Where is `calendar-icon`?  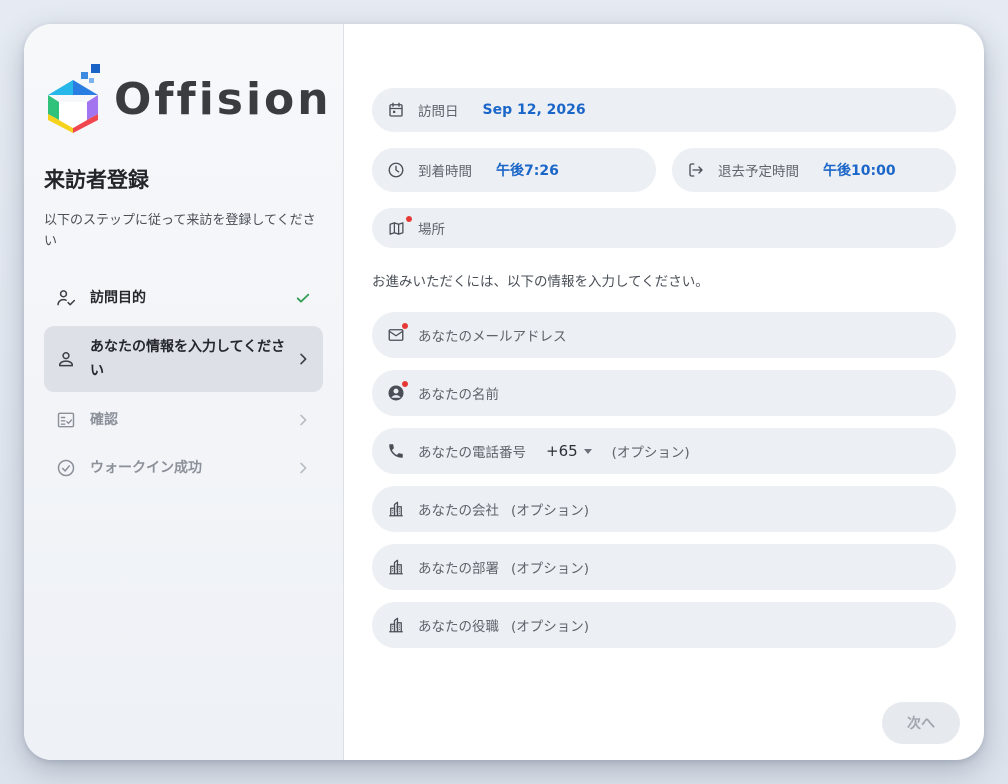
calendar-icon is located at coordinates (396, 110).